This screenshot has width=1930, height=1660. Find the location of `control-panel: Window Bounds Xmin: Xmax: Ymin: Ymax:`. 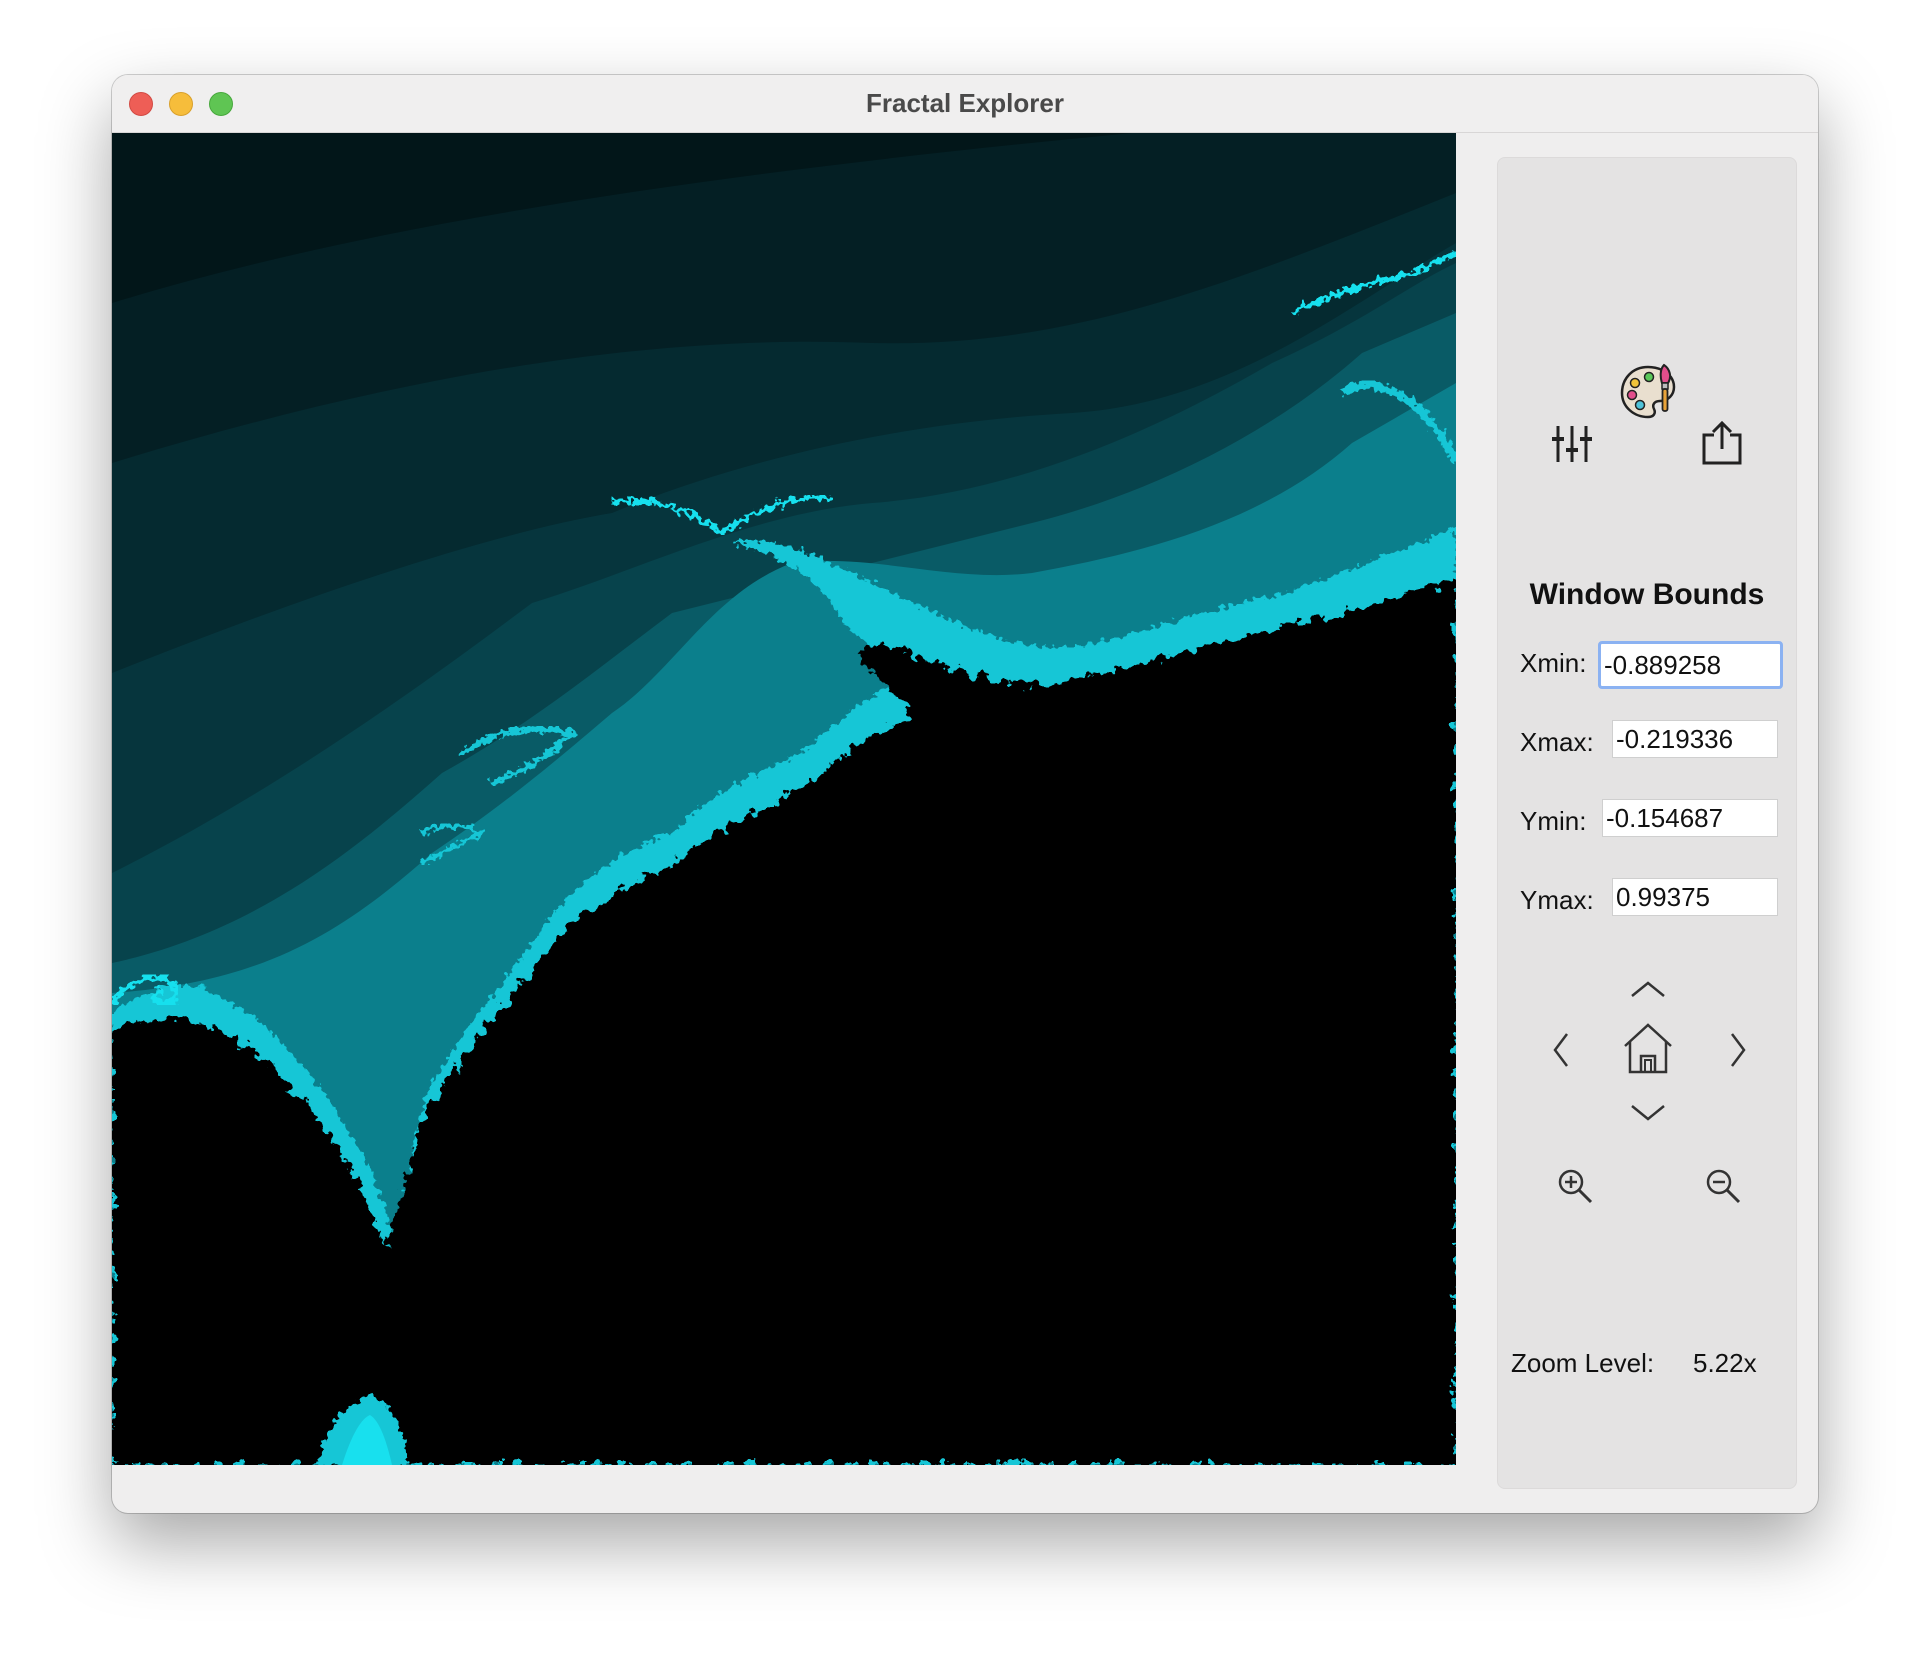

control-panel: Window Bounds Xmin: Xmax: Ymin: Ymax: is located at coordinates (1647, 823).